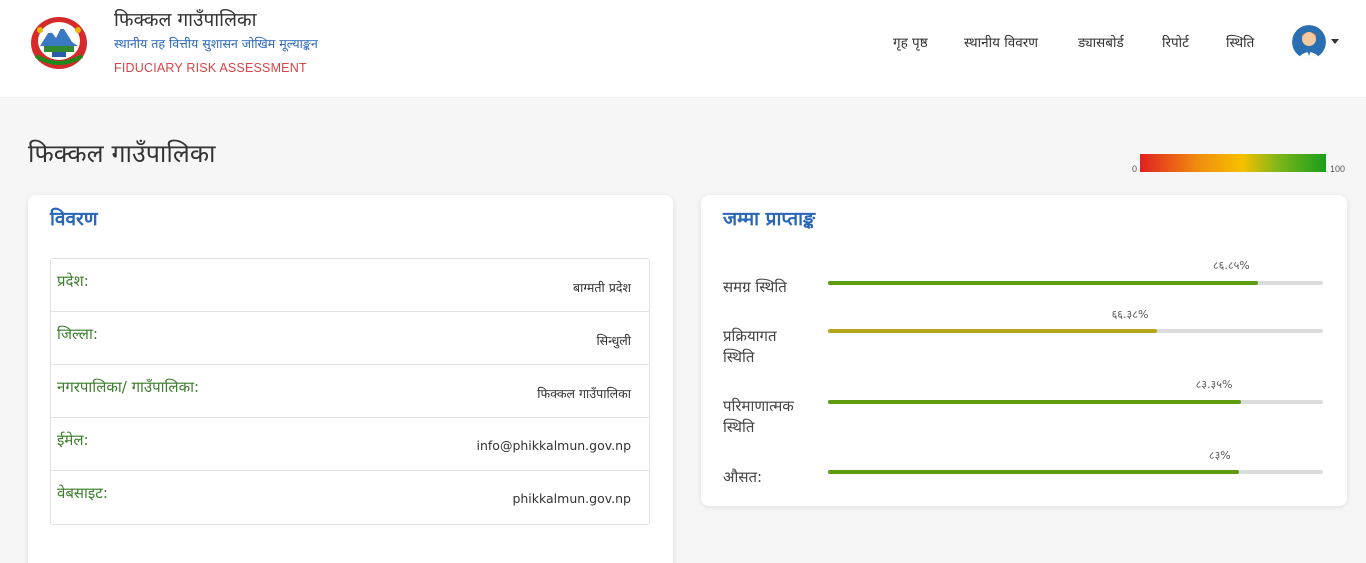 The width and height of the screenshot is (1366, 563). I want to click on score-label-quantitative: परिमाणात्मक स्थिति, so click(758, 416).